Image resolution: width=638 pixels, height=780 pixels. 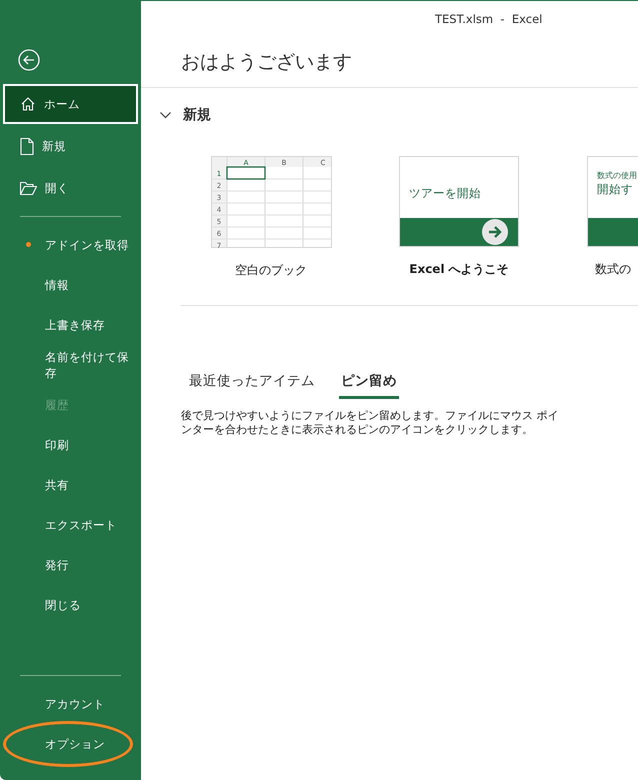 What do you see at coordinates (70, 146) in the screenshot?
I see `sidebar-item: 新規` at bounding box center [70, 146].